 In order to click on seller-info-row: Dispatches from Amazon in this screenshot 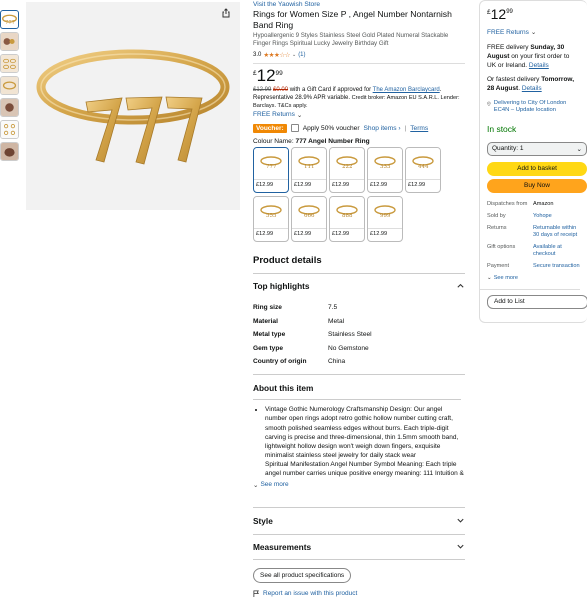, I will do `click(533, 207)`.